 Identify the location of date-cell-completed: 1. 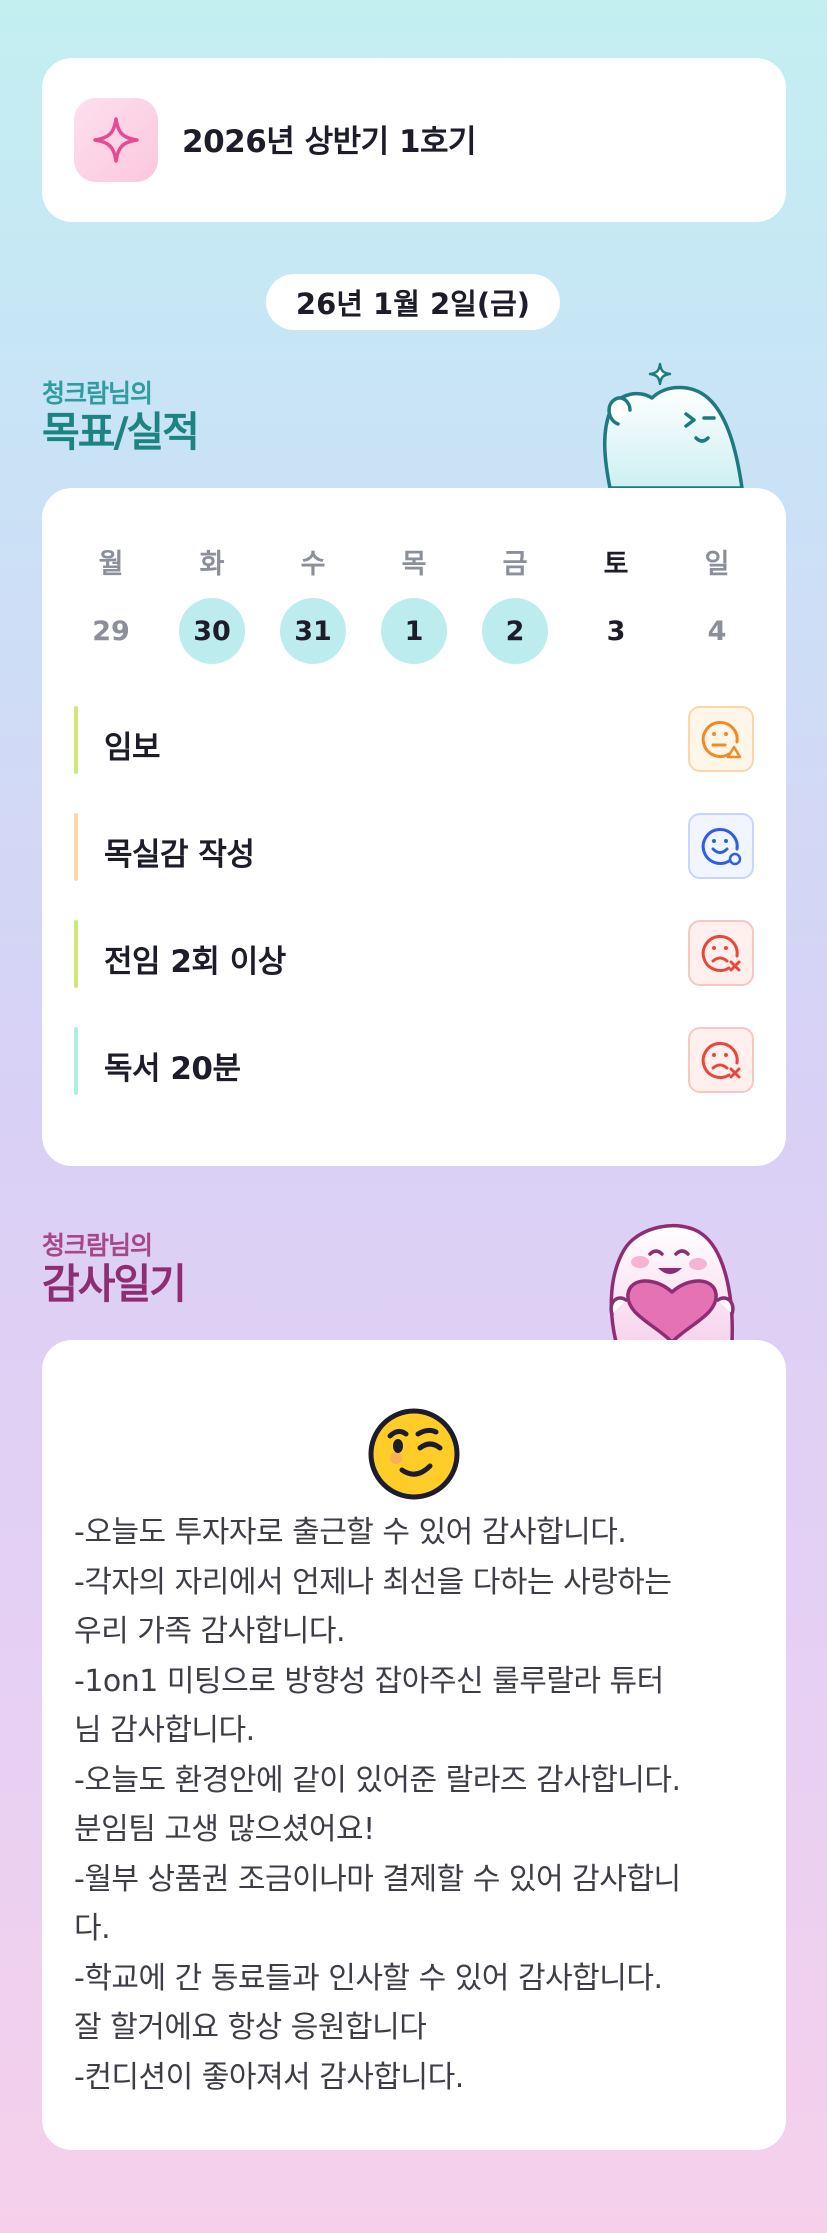
(414, 631).